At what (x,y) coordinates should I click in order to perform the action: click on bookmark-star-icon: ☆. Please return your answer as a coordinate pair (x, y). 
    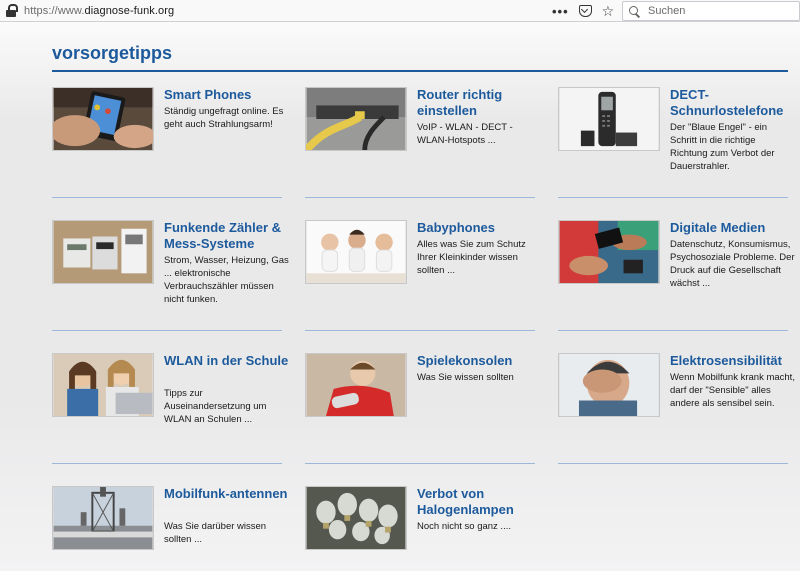
    Looking at the image, I should click on (608, 11).